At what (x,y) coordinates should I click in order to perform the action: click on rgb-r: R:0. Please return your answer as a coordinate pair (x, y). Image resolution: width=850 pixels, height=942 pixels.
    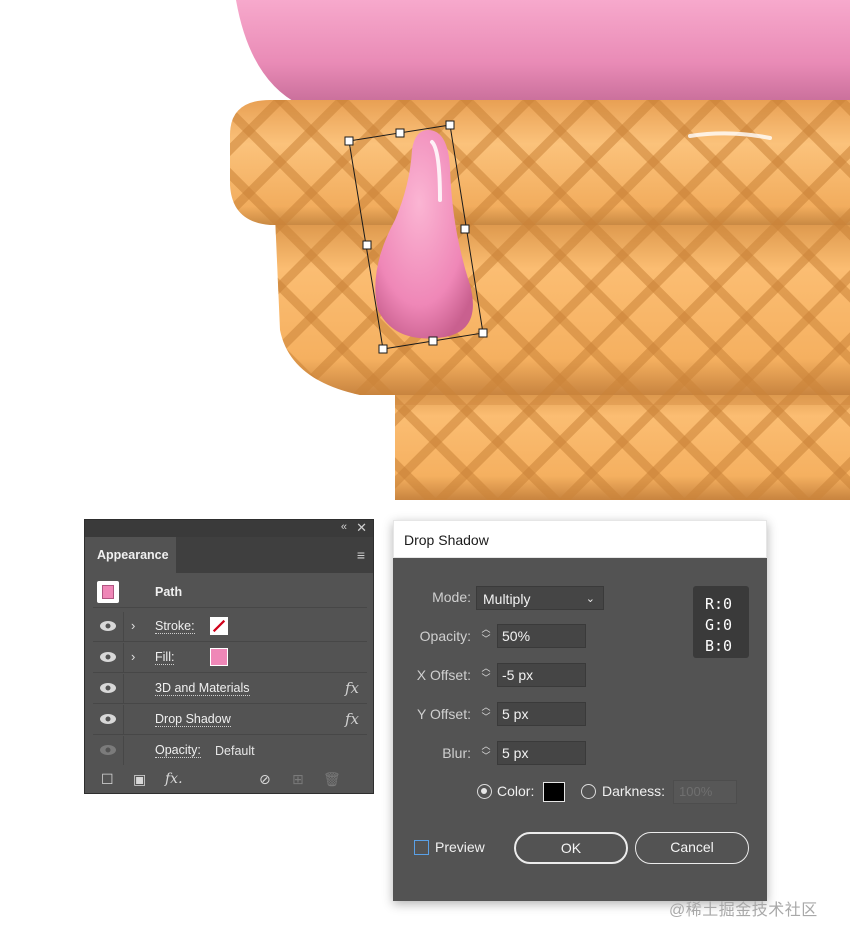
    Looking at the image, I should click on (719, 604).